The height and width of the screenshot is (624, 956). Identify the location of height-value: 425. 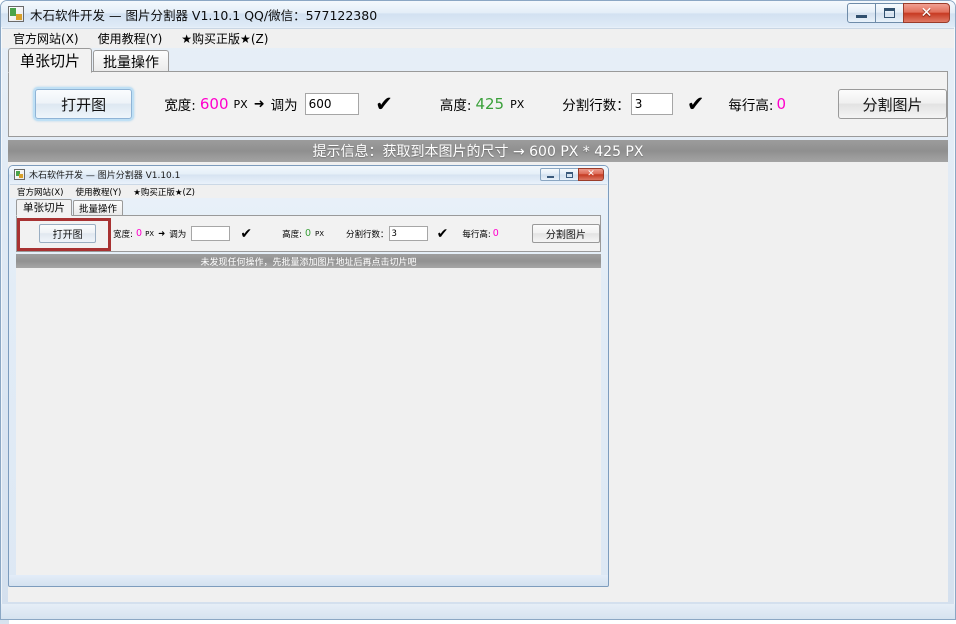
(490, 104).